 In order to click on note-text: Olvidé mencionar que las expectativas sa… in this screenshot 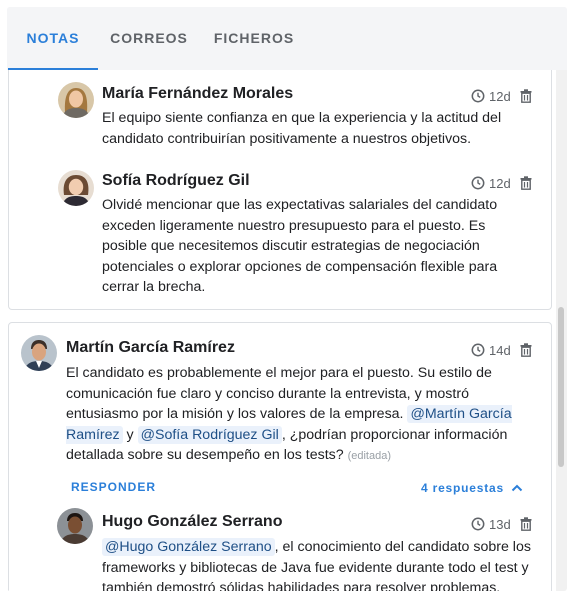, I will do `click(300, 246)`.